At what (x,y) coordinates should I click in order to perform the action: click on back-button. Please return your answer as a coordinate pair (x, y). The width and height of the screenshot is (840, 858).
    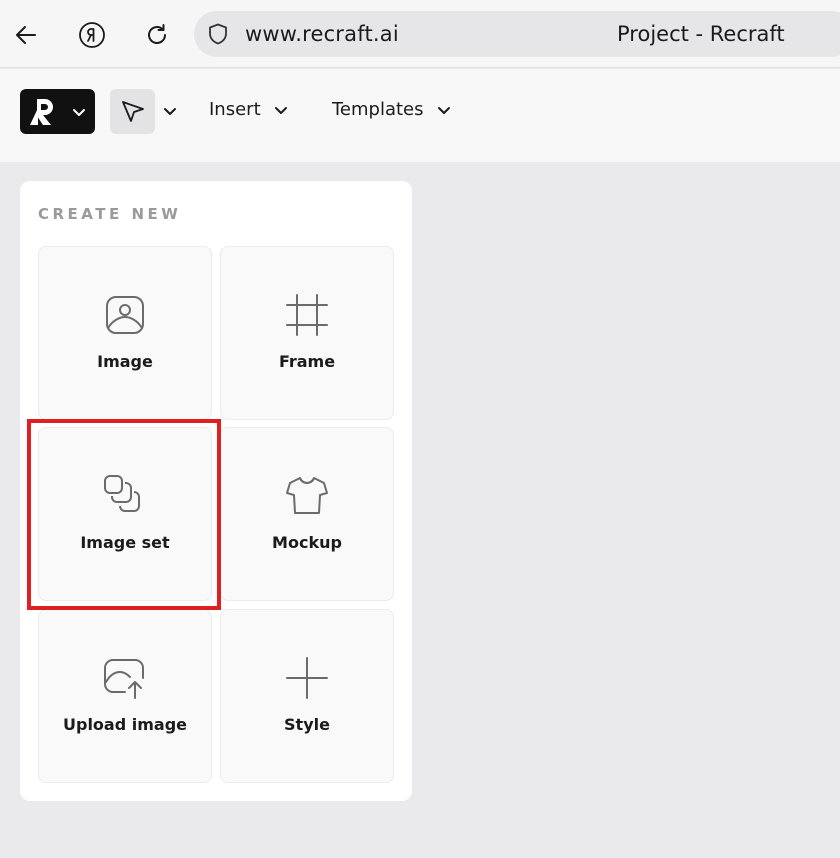
    Looking at the image, I should click on (26, 35).